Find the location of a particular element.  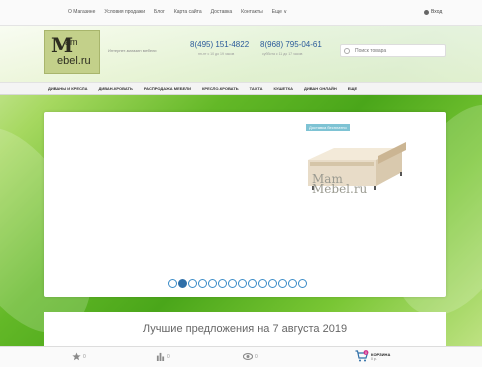

watermark-line2: Mebel.ru is located at coordinates (340, 189).